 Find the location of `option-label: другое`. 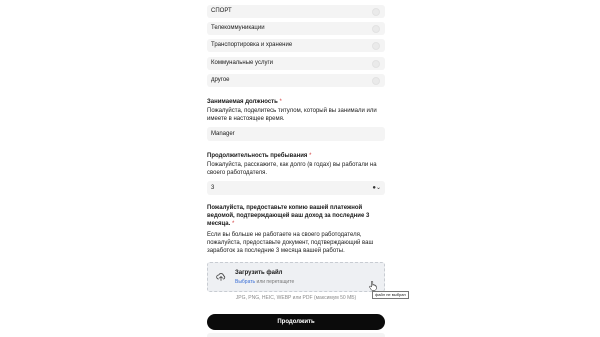

option-label: другое is located at coordinates (220, 80).